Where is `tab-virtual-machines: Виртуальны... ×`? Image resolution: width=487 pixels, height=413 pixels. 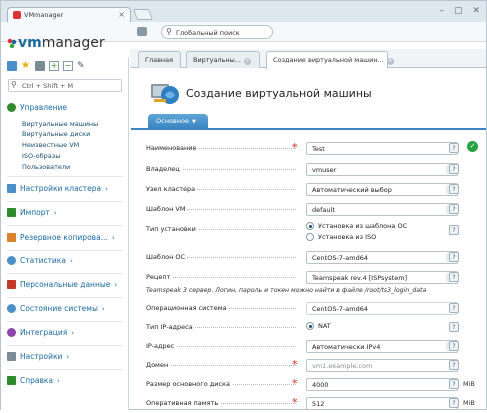
tab-virtual-machines: Виртуальны... × is located at coordinates (223, 59).